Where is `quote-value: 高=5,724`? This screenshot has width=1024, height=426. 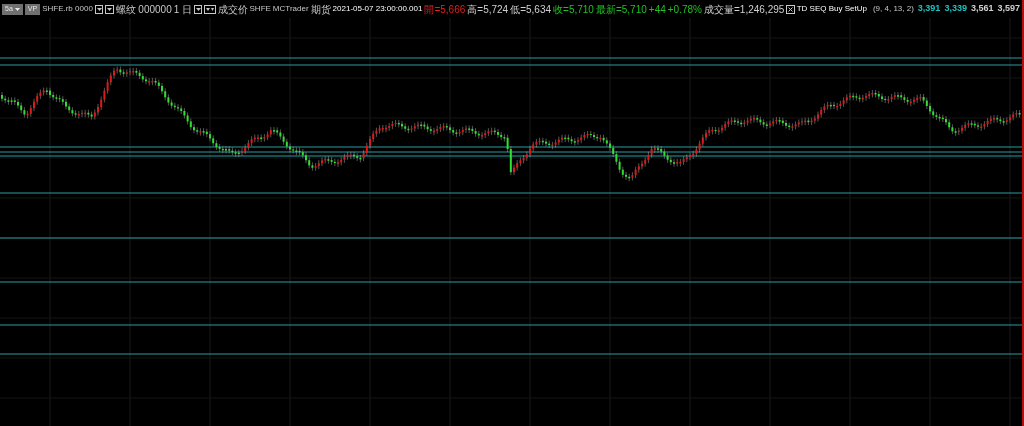
quote-value: 高=5,724 is located at coordinates (488, 9).